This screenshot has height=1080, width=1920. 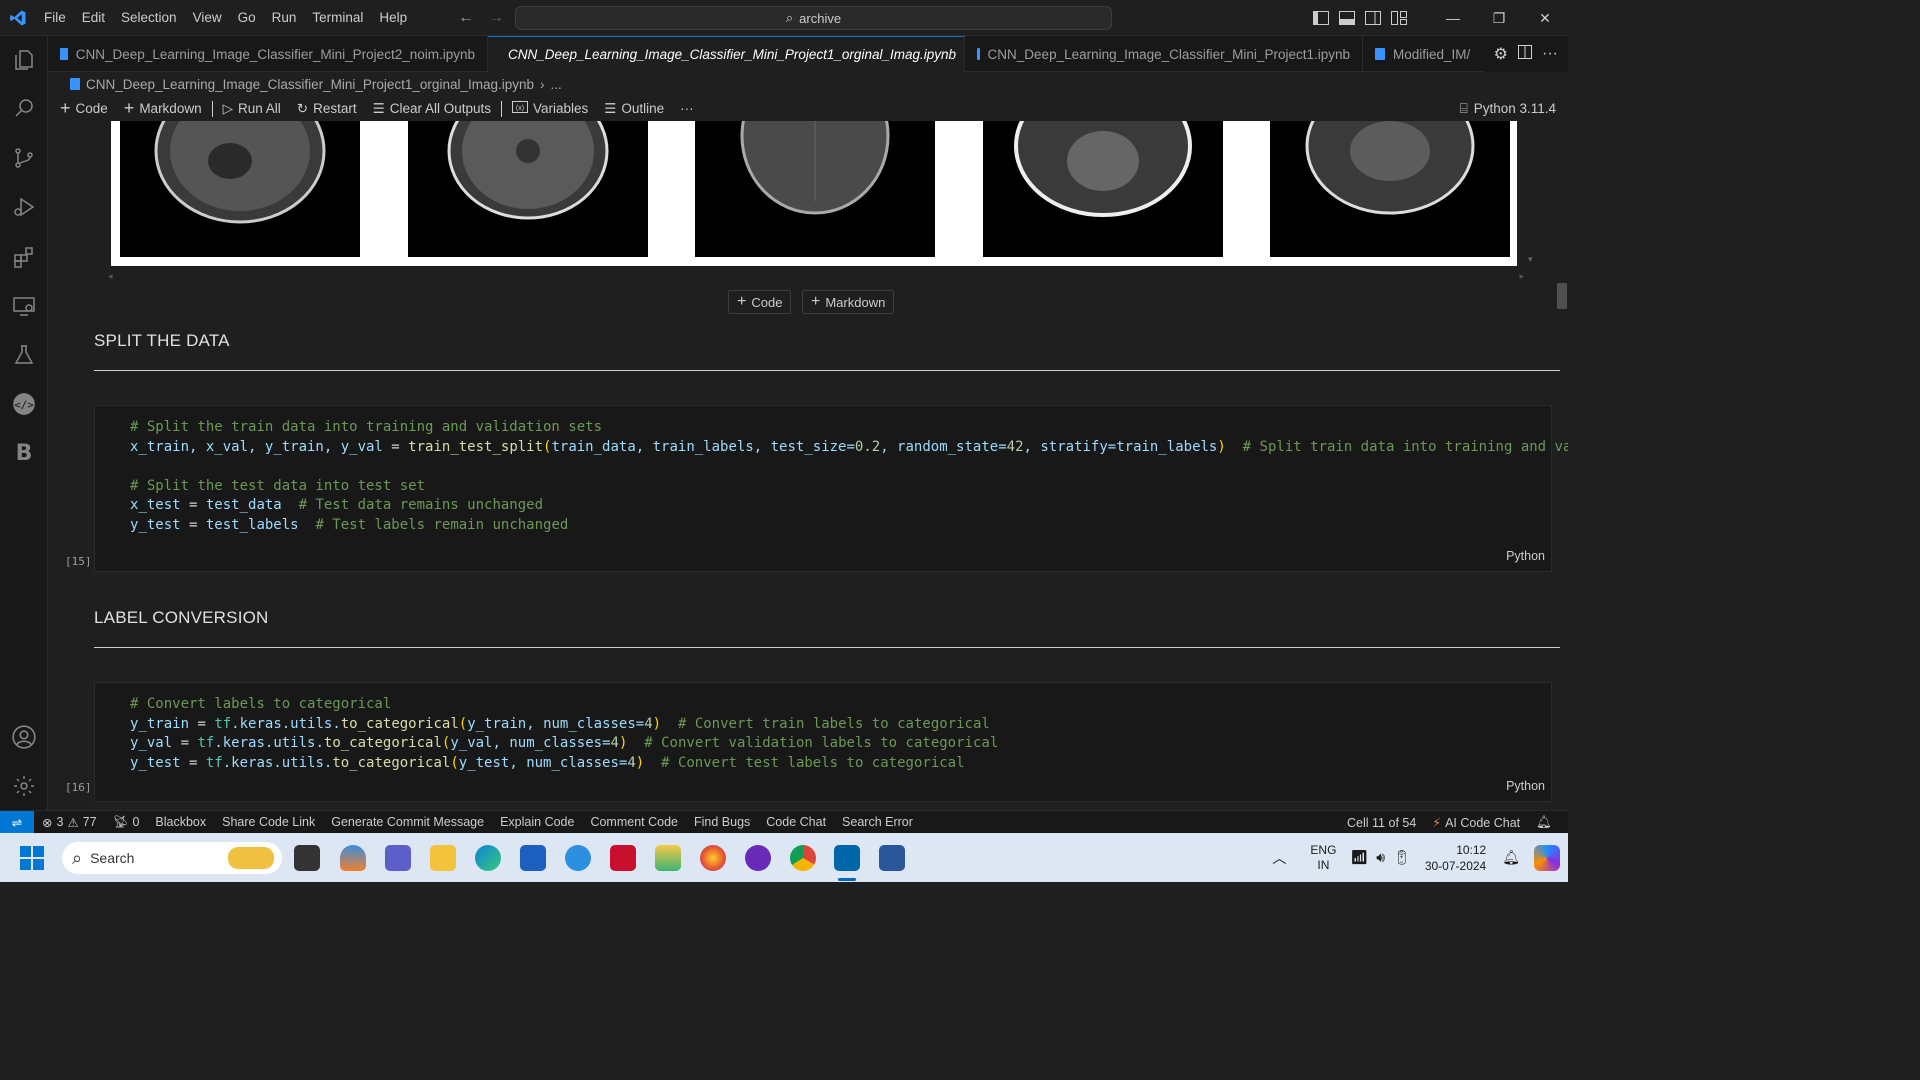 I want to click on close-window-icon: ✕, so click(x=1545, y=18).